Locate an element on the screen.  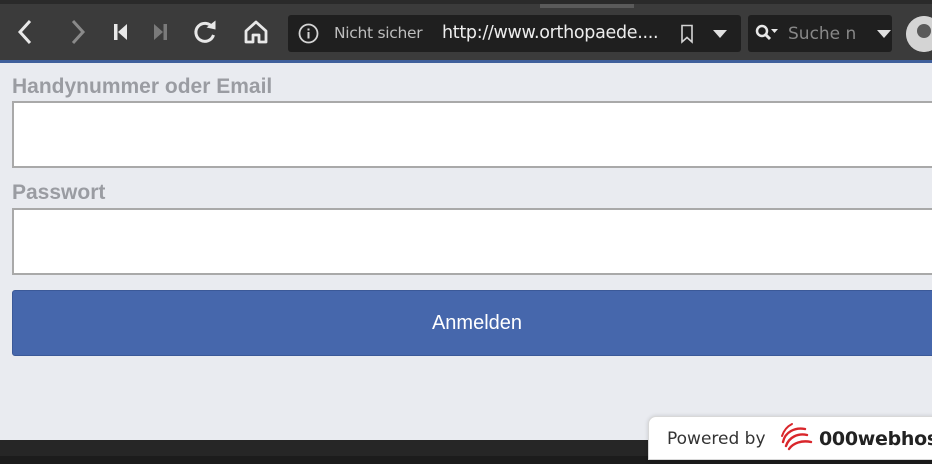
reload-icon is located at coordinates (205, 31).